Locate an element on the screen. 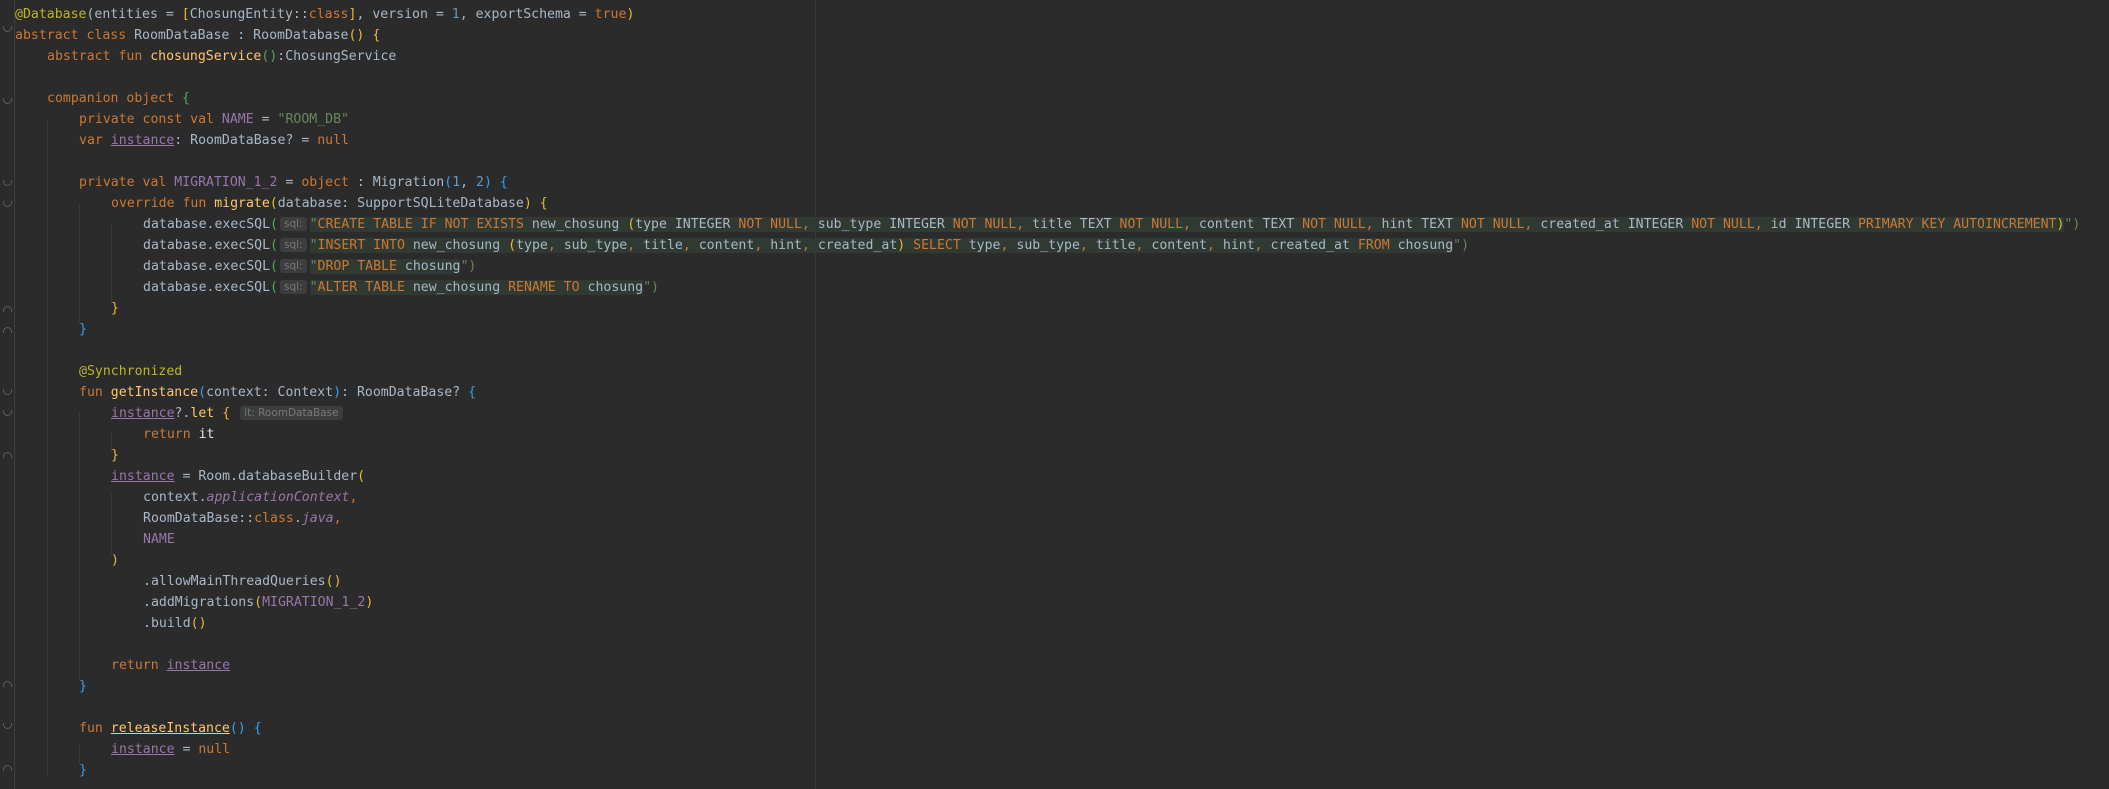 The image size is (2109, 789). code-line: .build() is located at coordinates (111, 624).